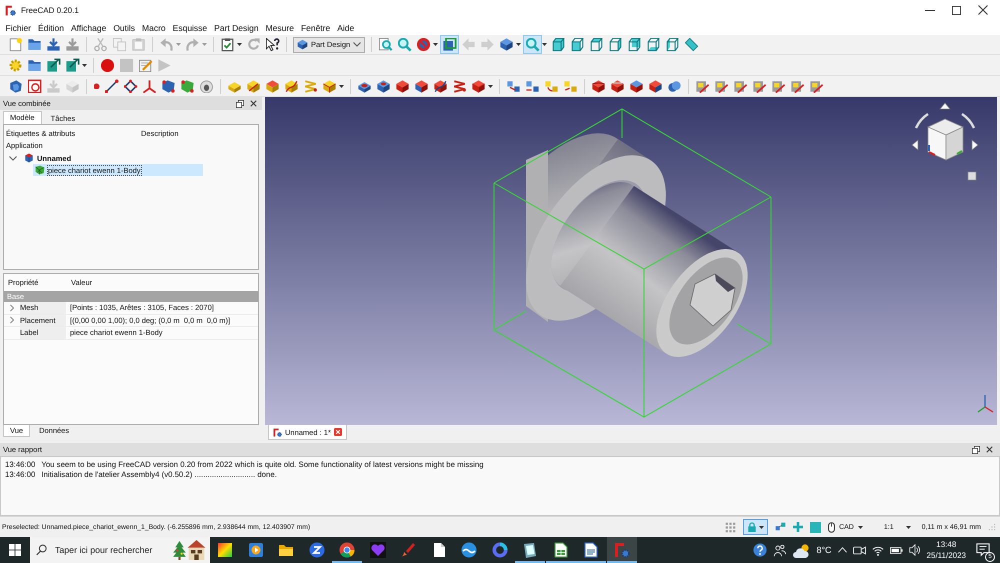 Image resolution: width=1000 pixels, height=563 pixels. What do you see at coordinates (40, 170) in the screenshot?
I see `mesh-icon` at bounding box center [40, 170].